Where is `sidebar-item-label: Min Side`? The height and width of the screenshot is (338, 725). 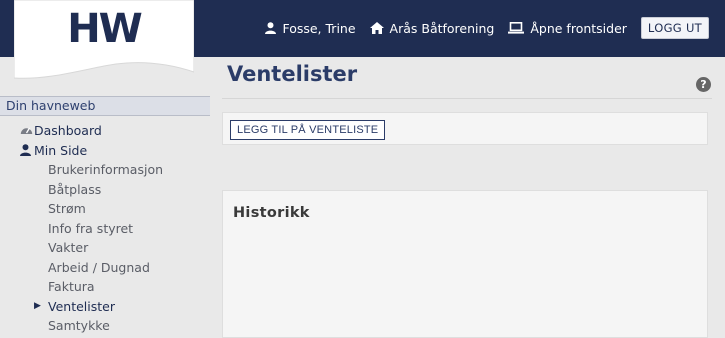
sidebar-item-label: Min Side is located at coordinates (61, 150).